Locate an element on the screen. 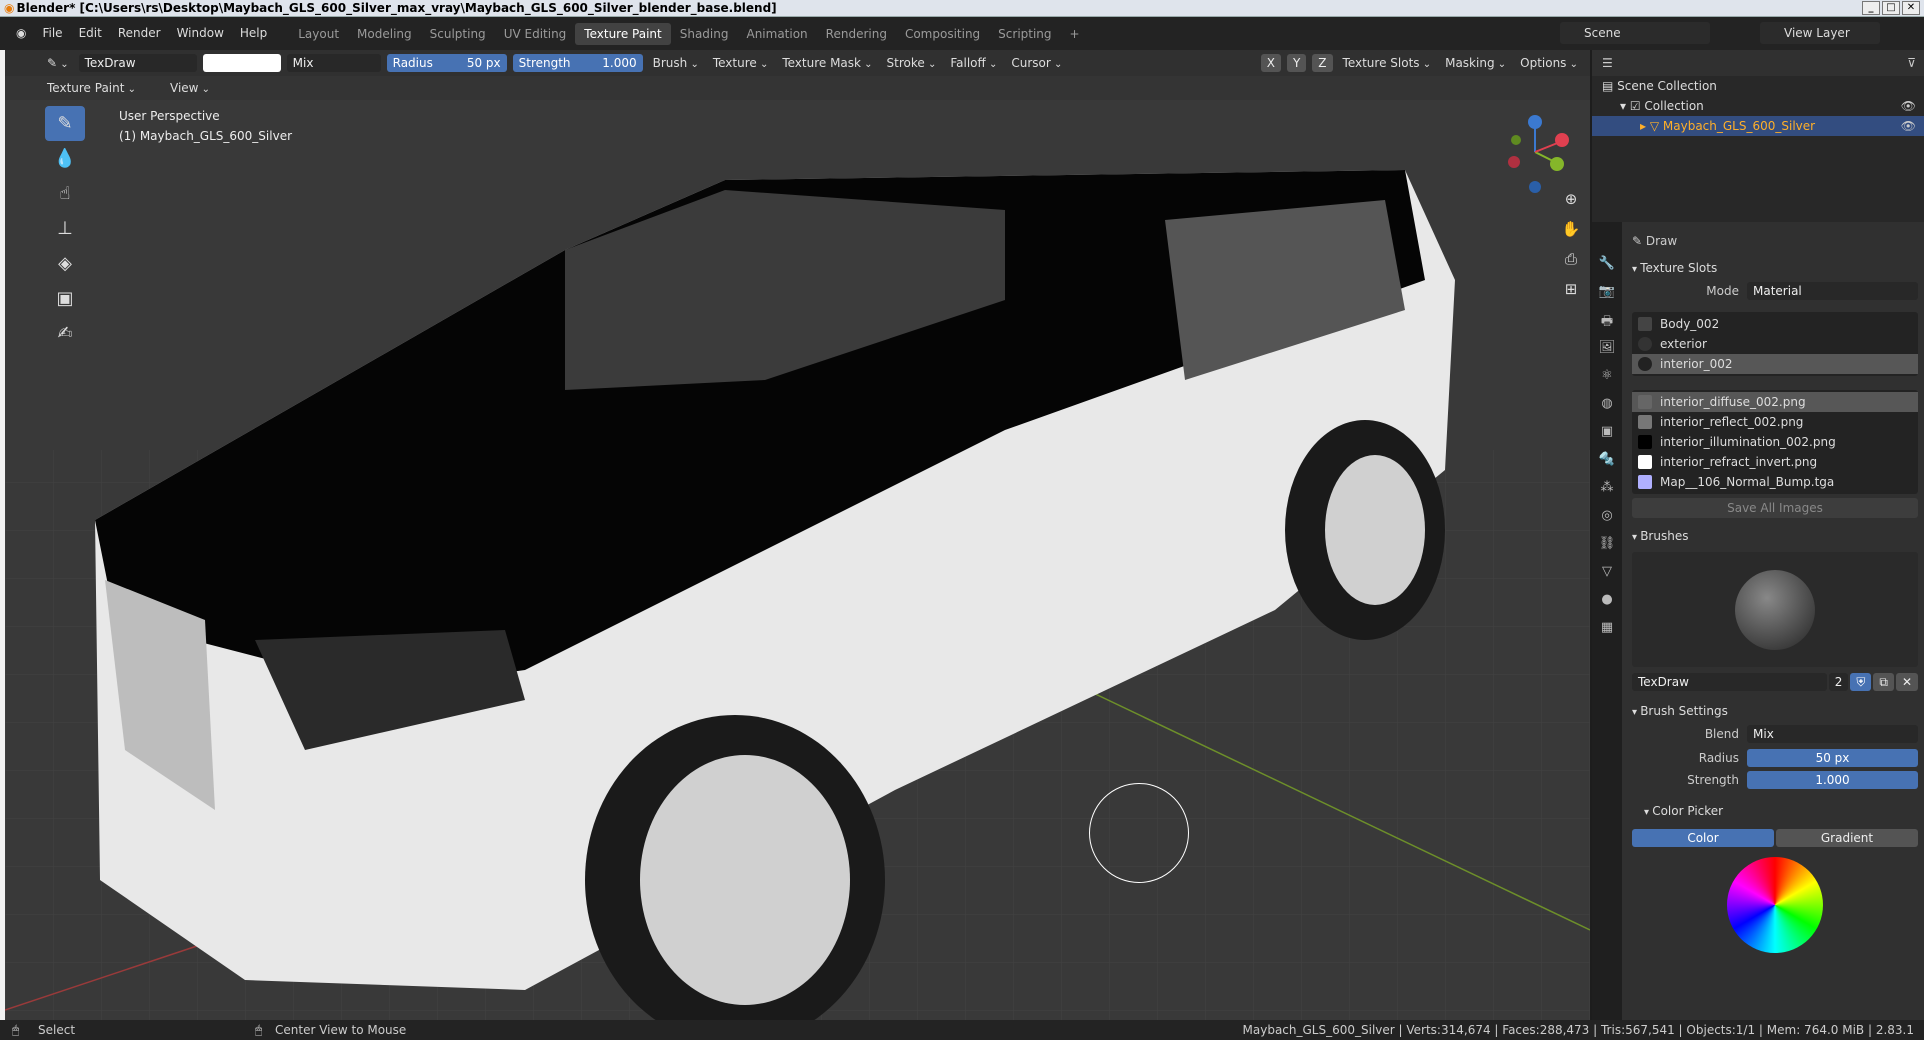  list-item: Body_002 is located at coordinates (1775, 324).